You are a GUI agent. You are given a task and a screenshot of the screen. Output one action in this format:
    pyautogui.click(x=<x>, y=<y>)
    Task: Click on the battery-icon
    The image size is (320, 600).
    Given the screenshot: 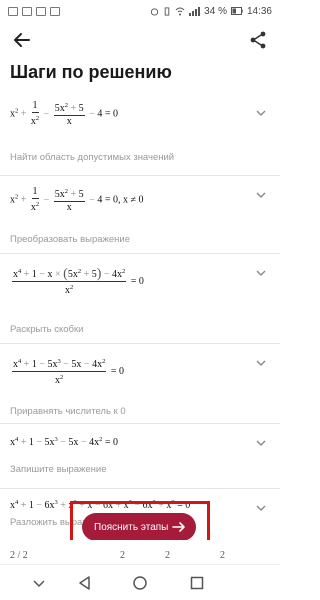 What is the action you would take?
    pyautogui.click(x=236, y=11)
    